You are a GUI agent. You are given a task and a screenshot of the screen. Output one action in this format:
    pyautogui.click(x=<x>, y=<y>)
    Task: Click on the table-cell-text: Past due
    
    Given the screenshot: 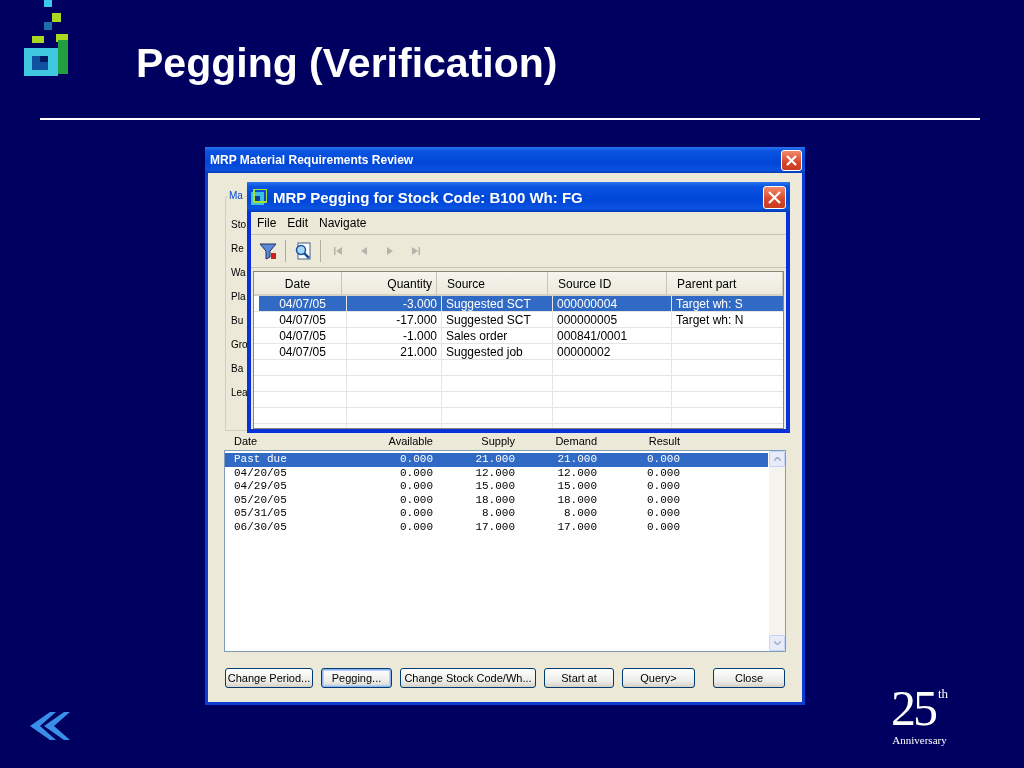 What is the action you would take?
    pyautogui.click(x=261, y=460)
    